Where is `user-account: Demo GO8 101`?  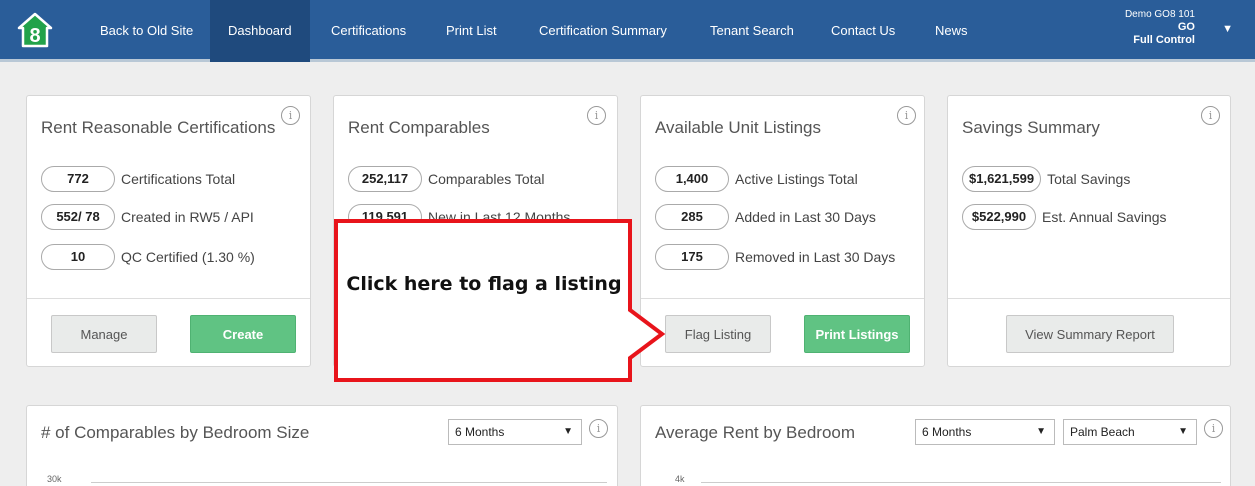 user-account: Demo GO8 101 is located at coordinates (1159, 14).